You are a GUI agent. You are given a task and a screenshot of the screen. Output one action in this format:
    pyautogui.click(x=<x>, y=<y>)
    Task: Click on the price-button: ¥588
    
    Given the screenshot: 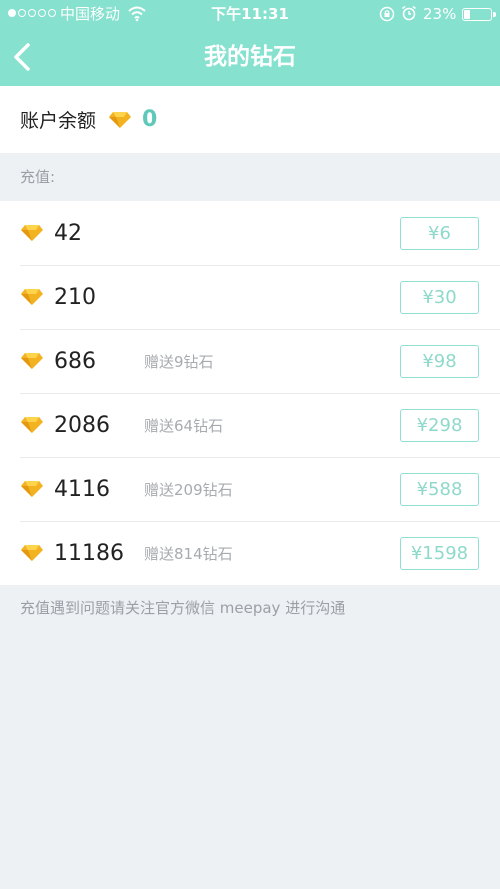 What is the action you would take?
    pyautogui.click(x=439, y=489)
    